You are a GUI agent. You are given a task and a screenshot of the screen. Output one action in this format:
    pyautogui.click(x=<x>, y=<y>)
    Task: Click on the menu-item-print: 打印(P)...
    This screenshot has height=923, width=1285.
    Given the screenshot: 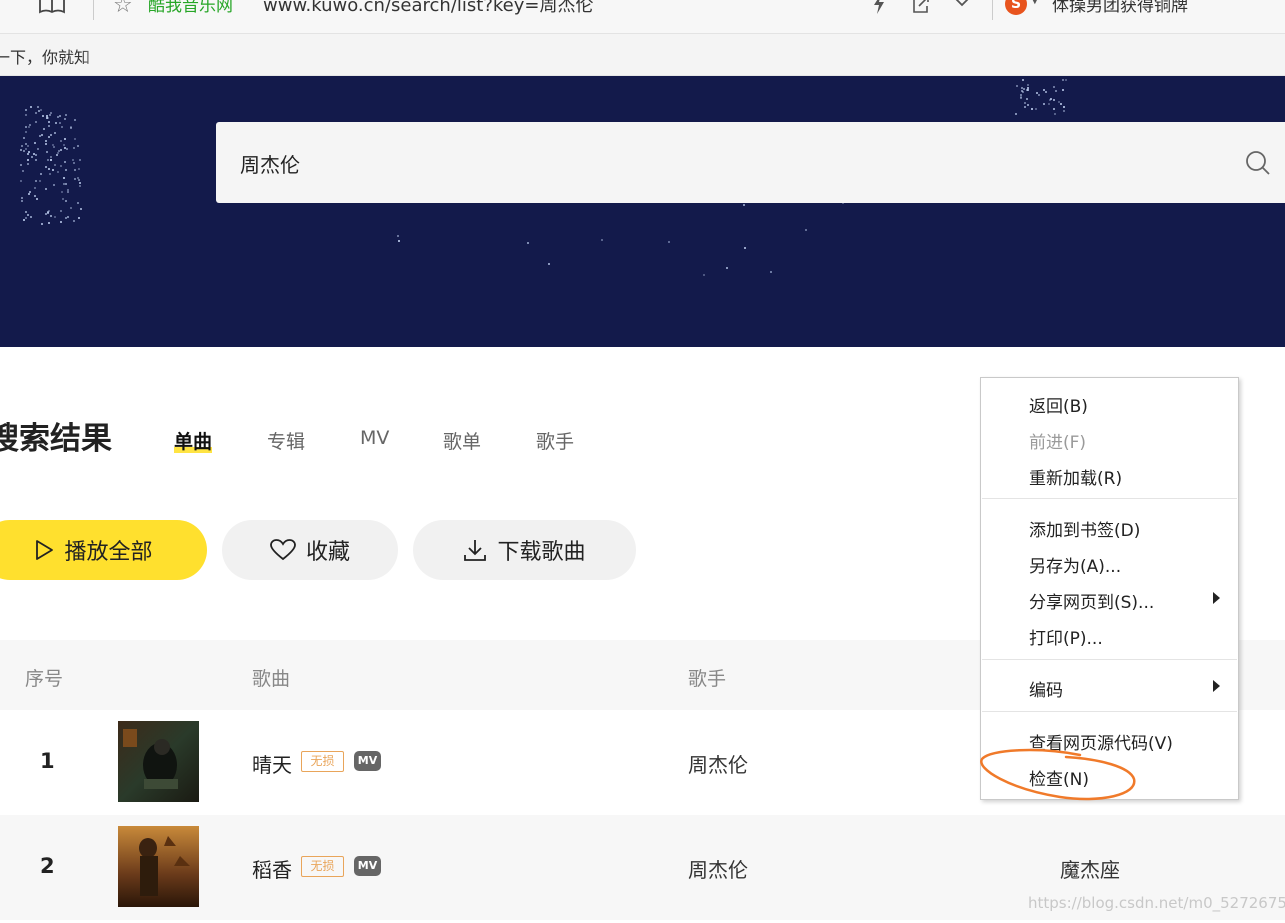 What is the action you would take?
    pyautogui.click(x=1066, y=636)
    